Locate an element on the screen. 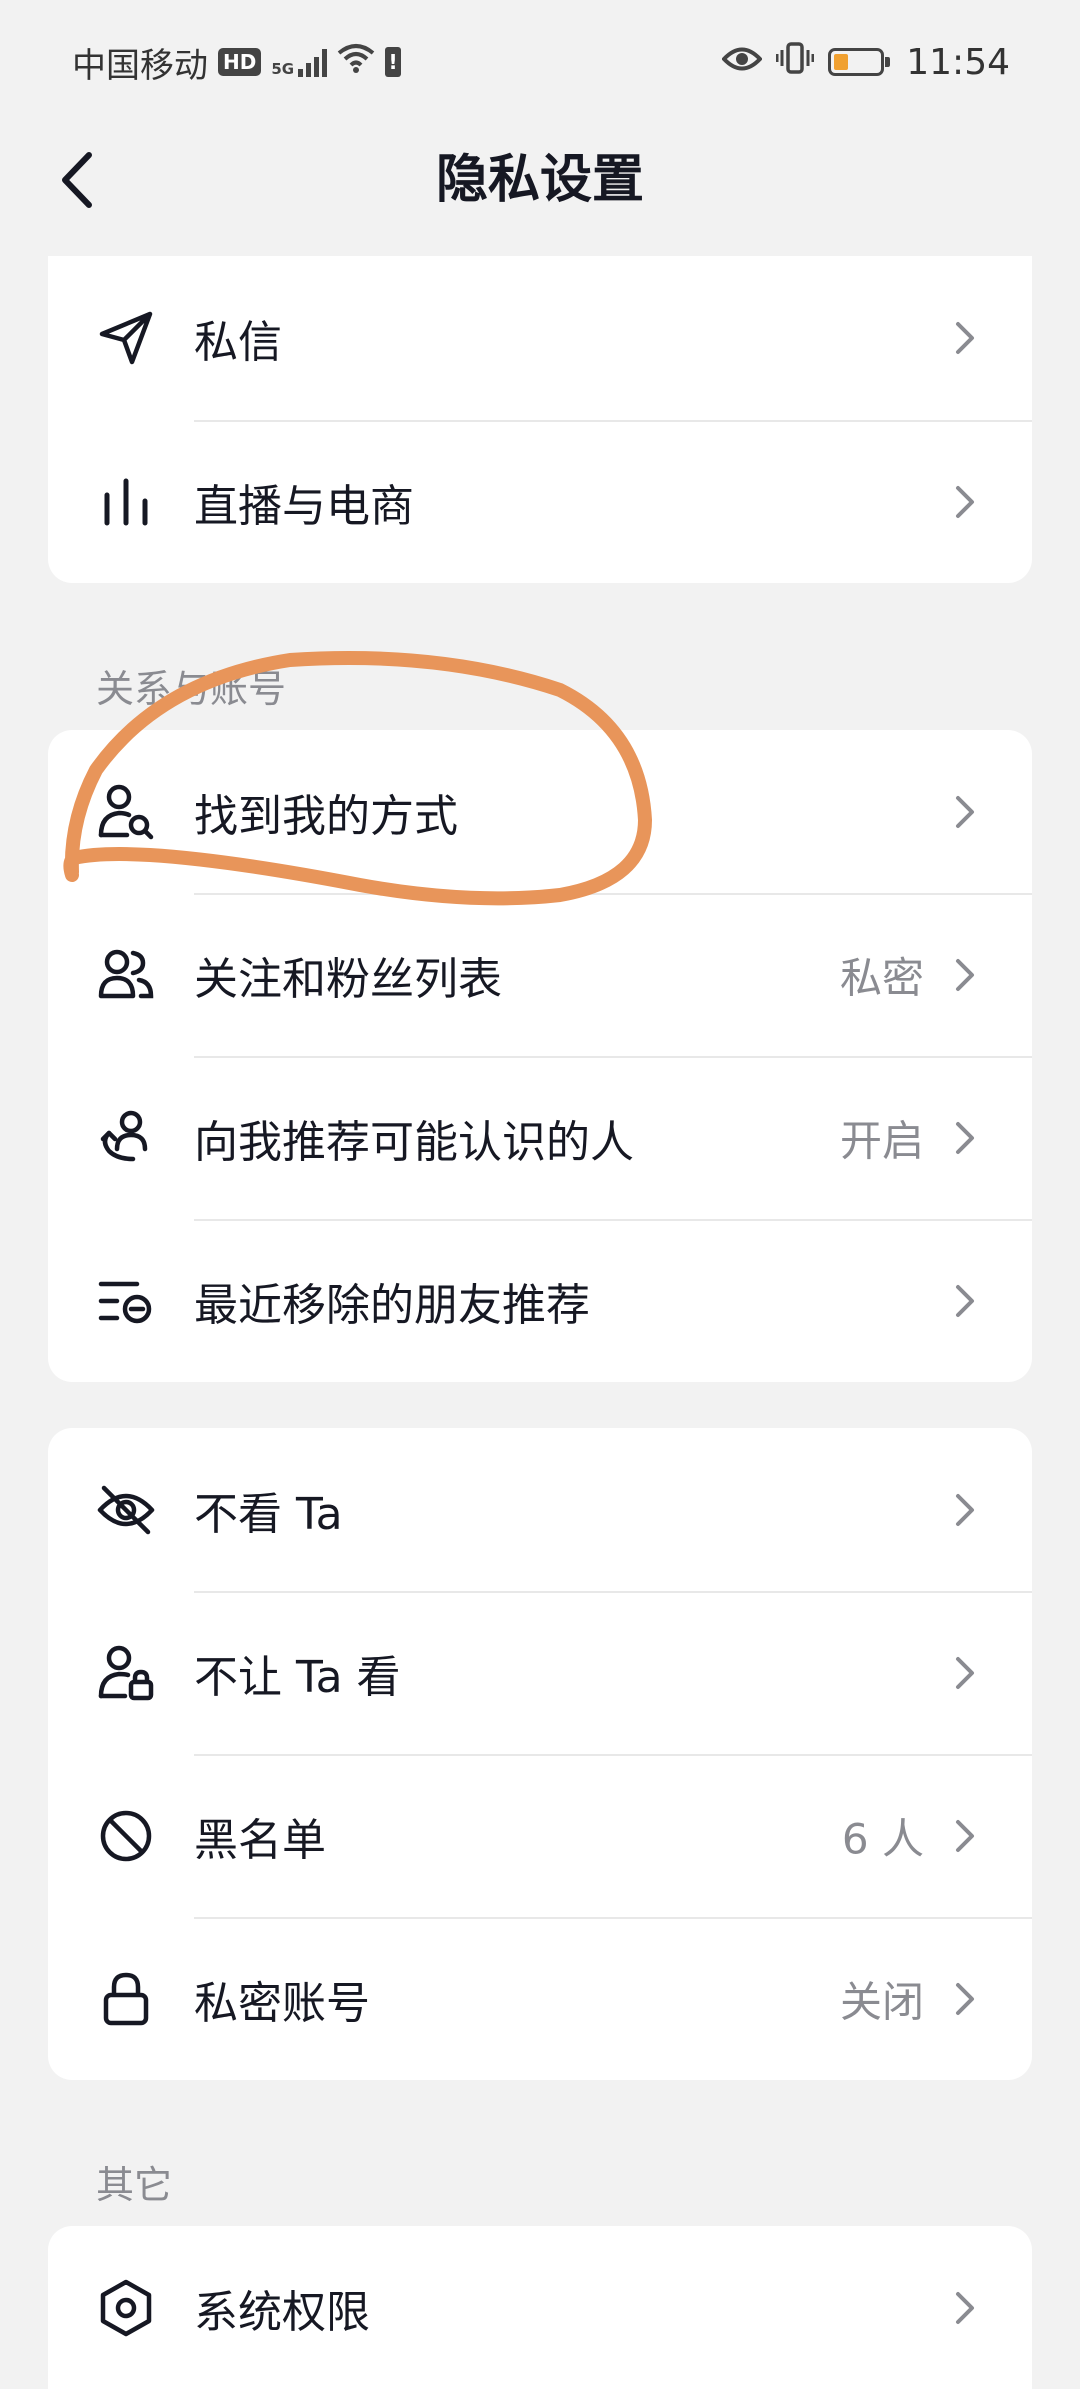 This screenshot has width=1080, height=2389. row-label: 私信 is located at coordinates (238, 342).